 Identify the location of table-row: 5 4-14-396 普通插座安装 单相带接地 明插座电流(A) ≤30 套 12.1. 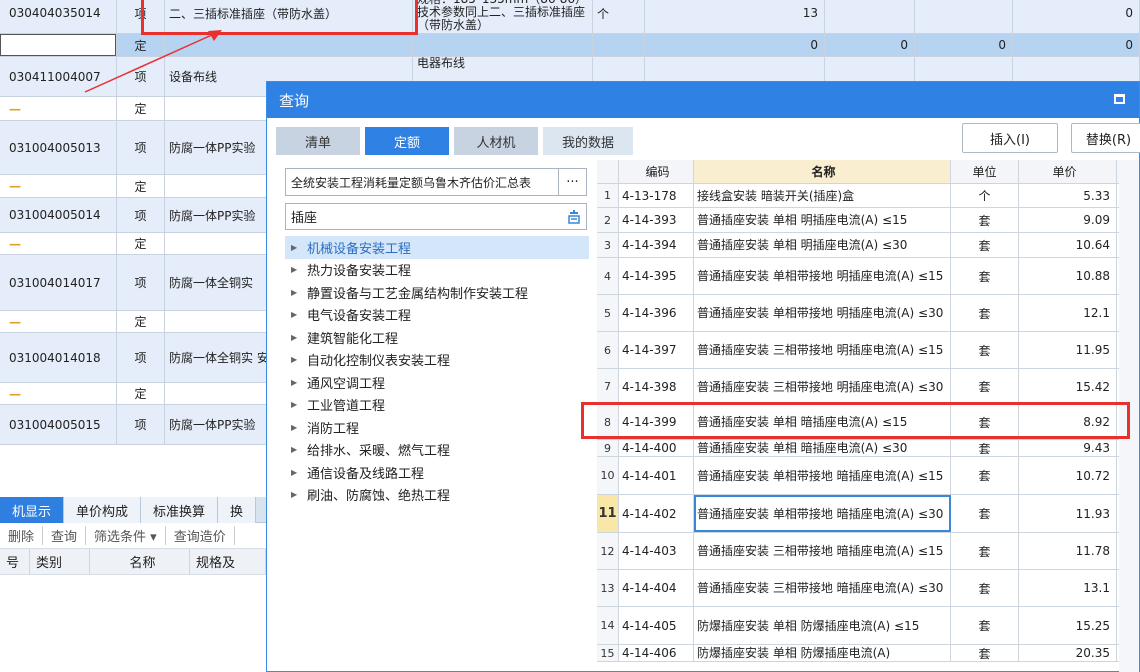
(858, 313).